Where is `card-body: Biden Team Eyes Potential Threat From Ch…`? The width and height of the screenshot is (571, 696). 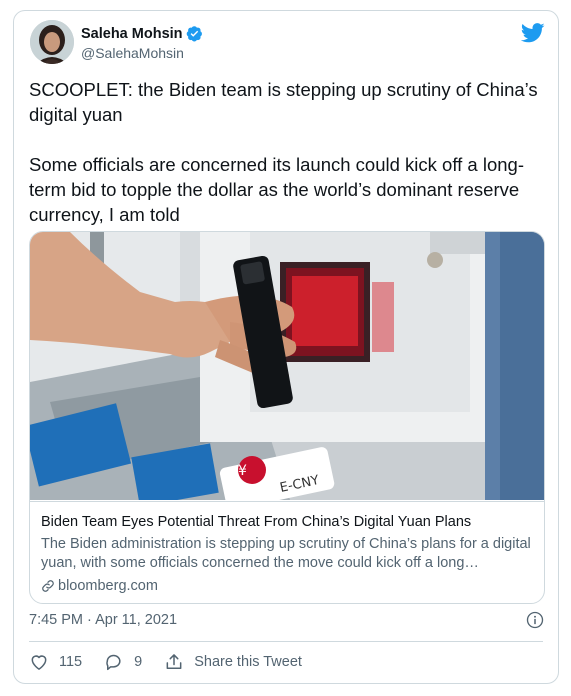
card-body: Biden Team Eyes Potential Threat From Ch… is located at coordinates (287, 547).